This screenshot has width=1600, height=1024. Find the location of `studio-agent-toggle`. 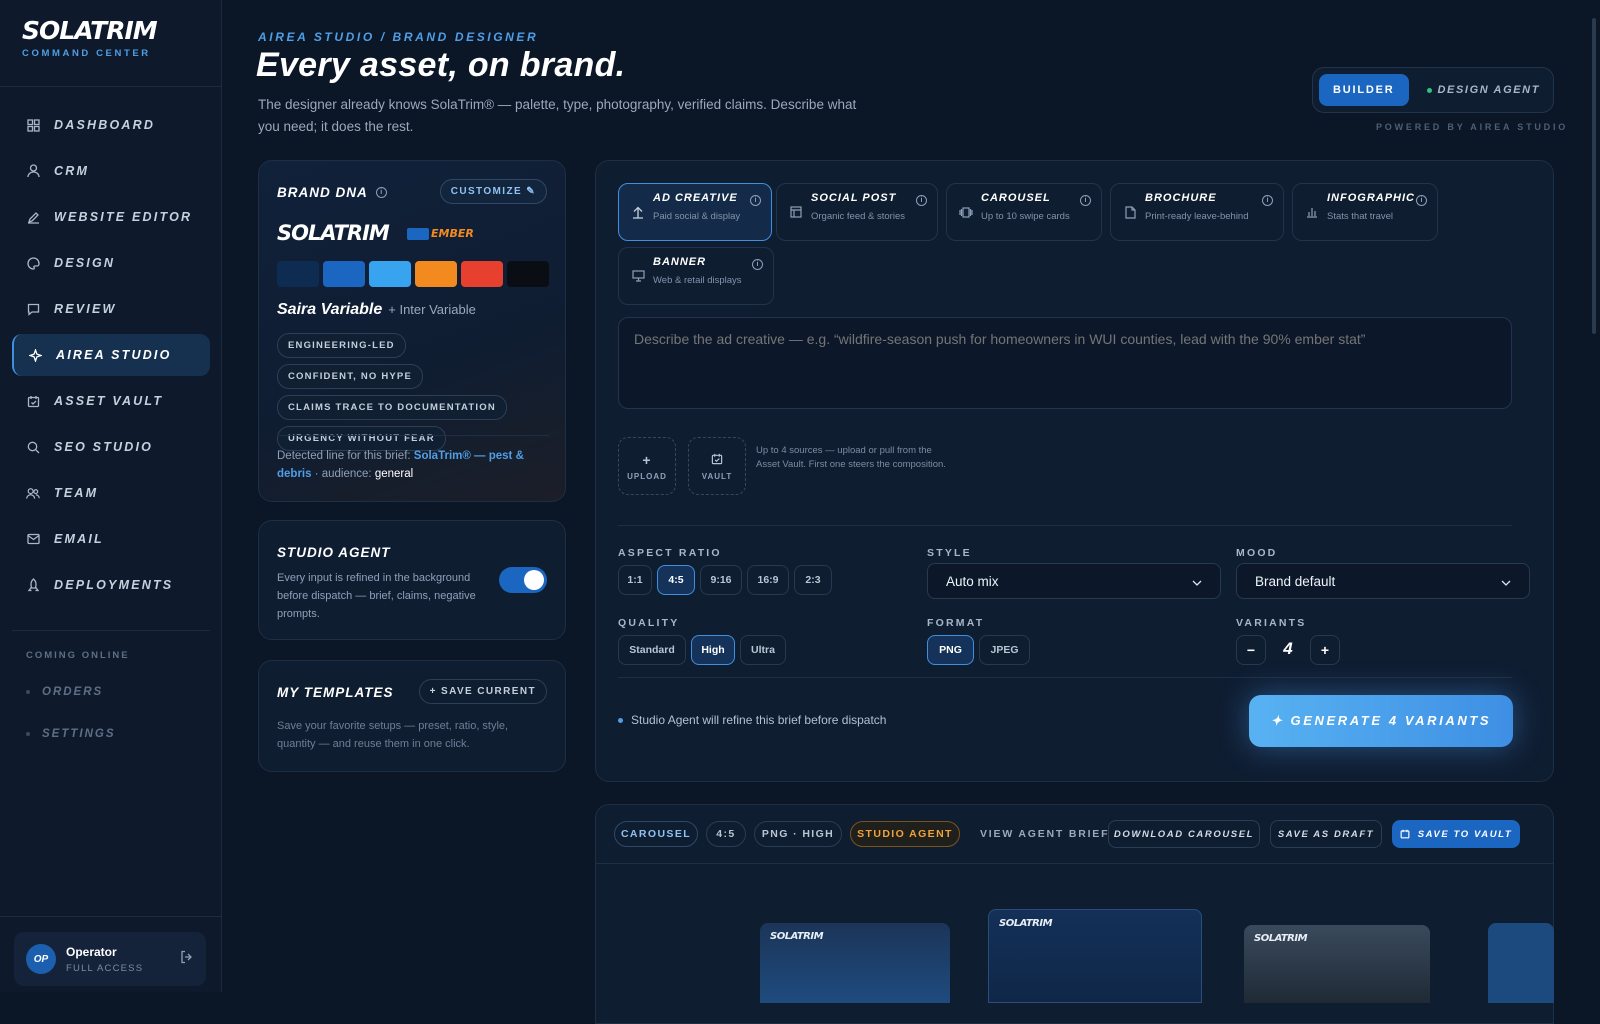

studio-agent-toggle is located at coordinates (523, 580).